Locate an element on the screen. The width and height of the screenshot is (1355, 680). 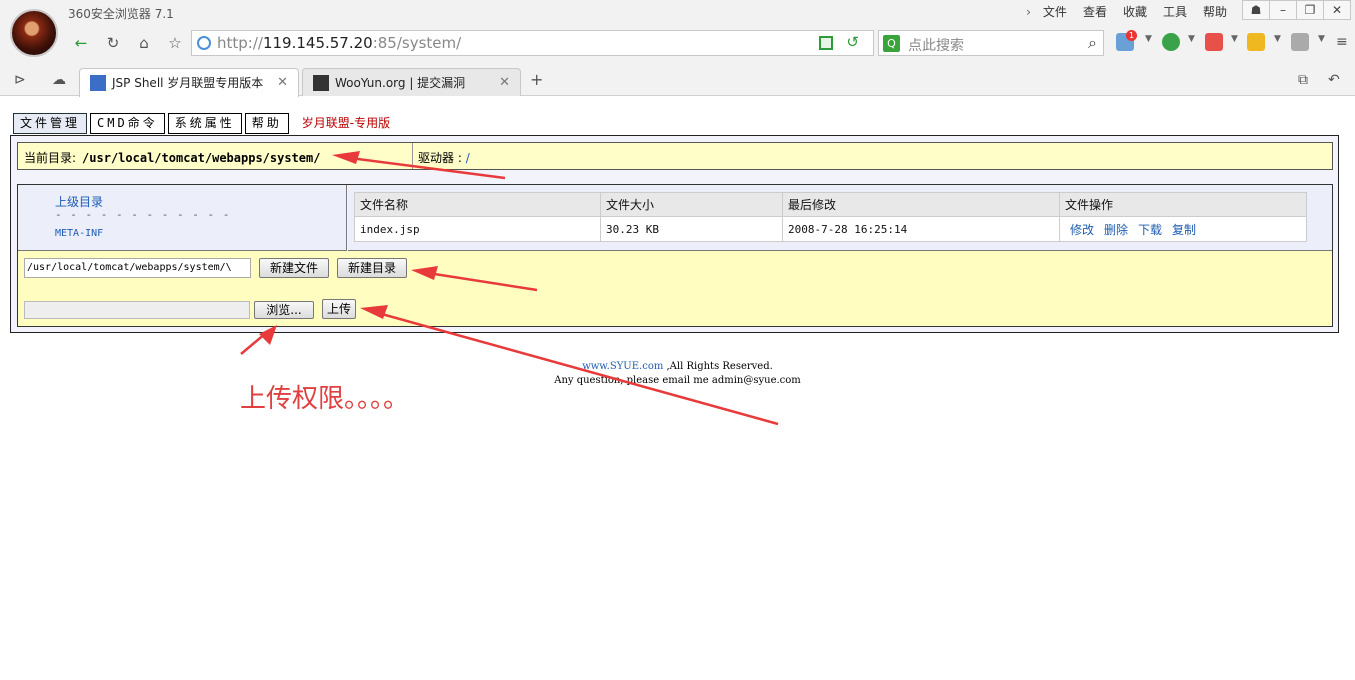
brand-label: 岁月联盟-专用版 is located at coordinates (346, 123).